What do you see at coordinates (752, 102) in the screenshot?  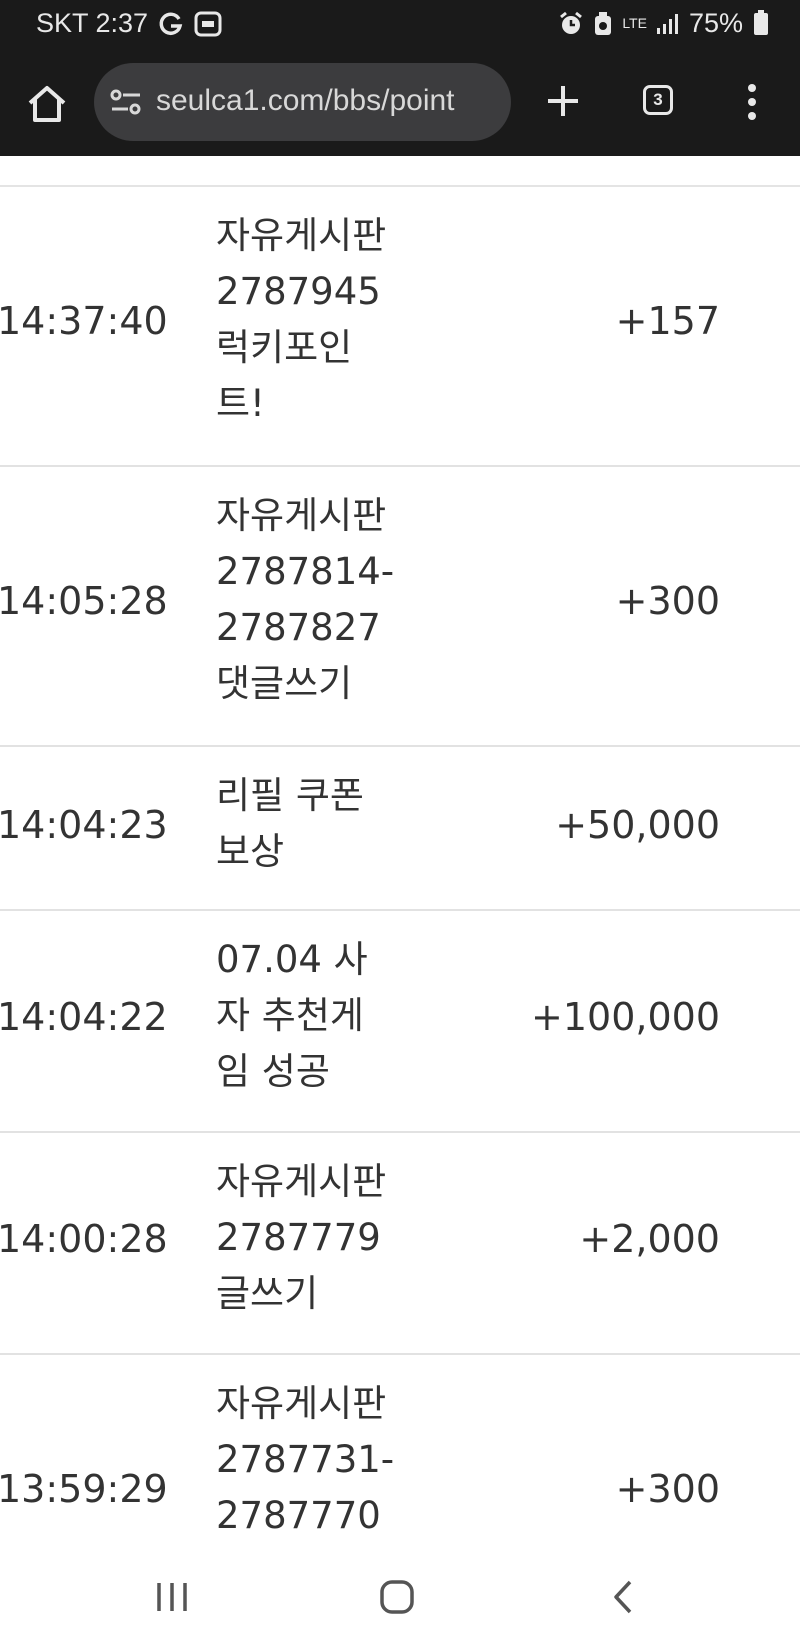 I see `more-vert-icon` at bounding box center [752, 102].